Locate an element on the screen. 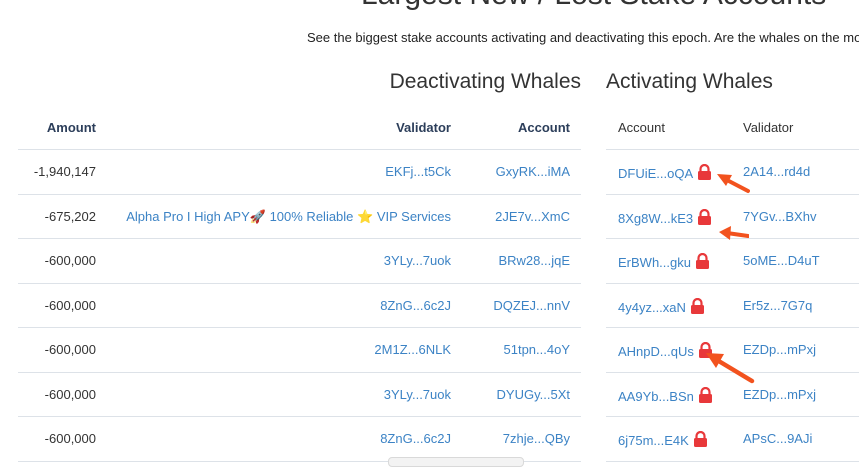  validator-link: EZDp...mPxj is located at coordinates (779, 394).